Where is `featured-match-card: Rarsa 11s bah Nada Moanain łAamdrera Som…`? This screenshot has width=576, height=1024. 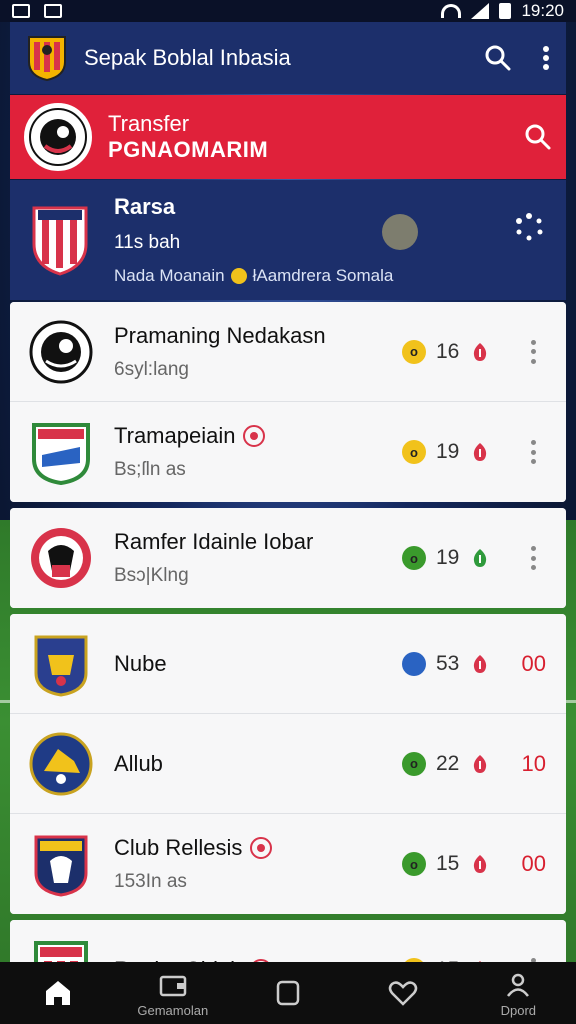
featured-match-card: Rarsa 11s bah Nada Moanain łAamdrera Som… is located at coordinates (288, 240).